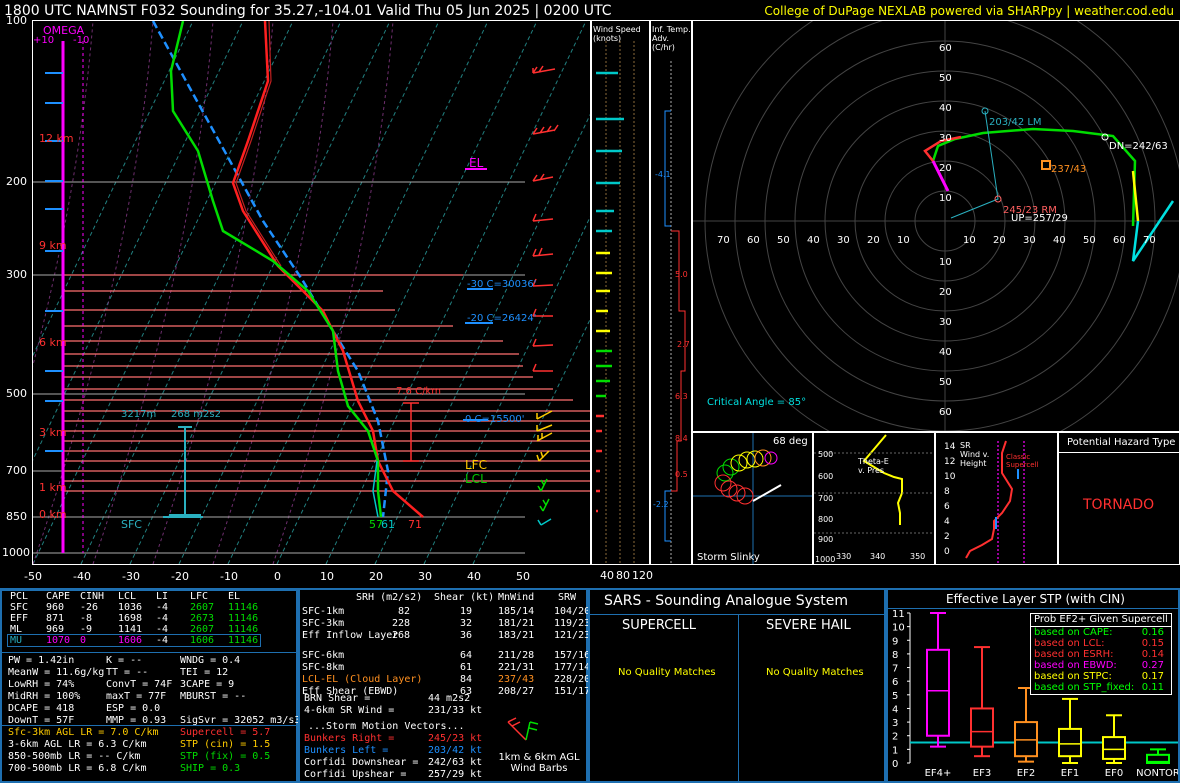 This screenshot has width=1180, height=783. I want to click on stp-y-tick: 11, so click(898, 614).